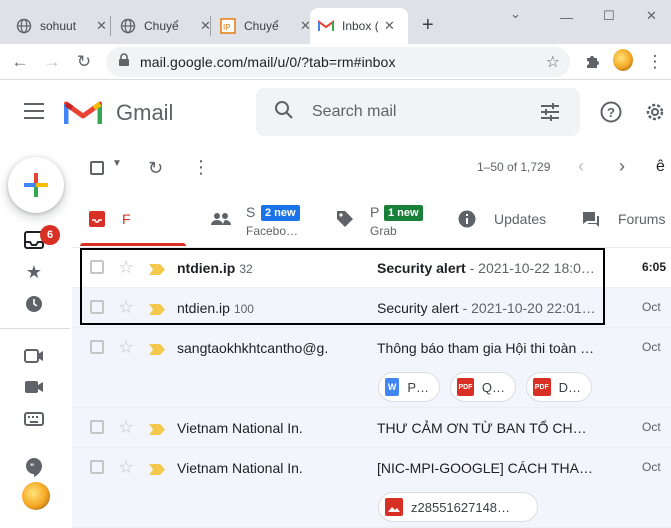  What do you see at coordinates (655, 114) in the screenshot?
I see `settings-gear-icon` at bounding box center [655, 114].